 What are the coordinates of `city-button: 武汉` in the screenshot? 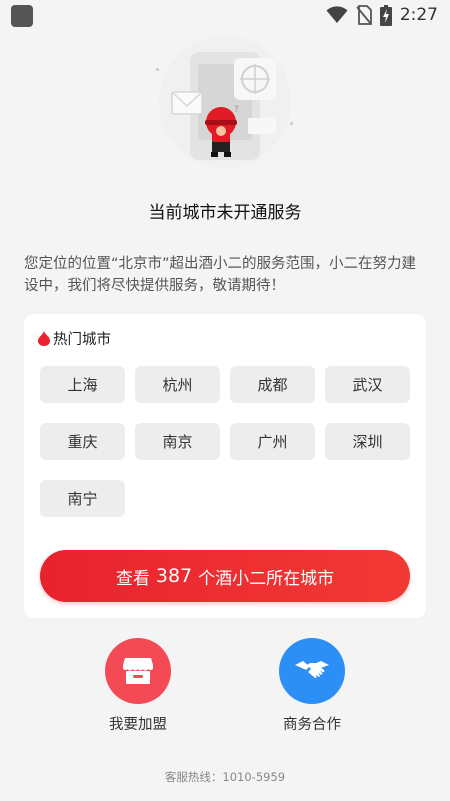 It's located at (367, 384).